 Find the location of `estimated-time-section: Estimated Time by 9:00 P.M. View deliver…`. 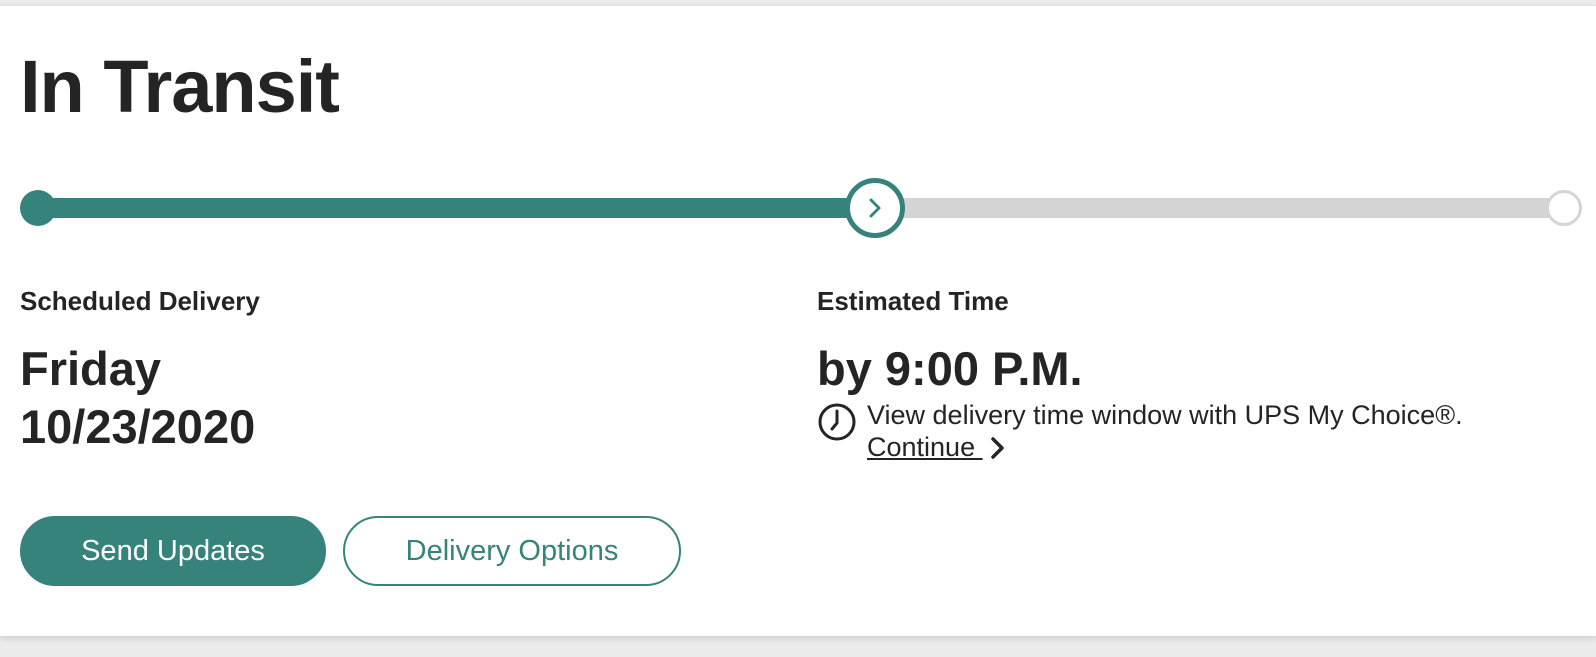

estimated-time-section: Estimated Time by 9:00 P.M. View deliver… is located at coordinates (1140, 374).